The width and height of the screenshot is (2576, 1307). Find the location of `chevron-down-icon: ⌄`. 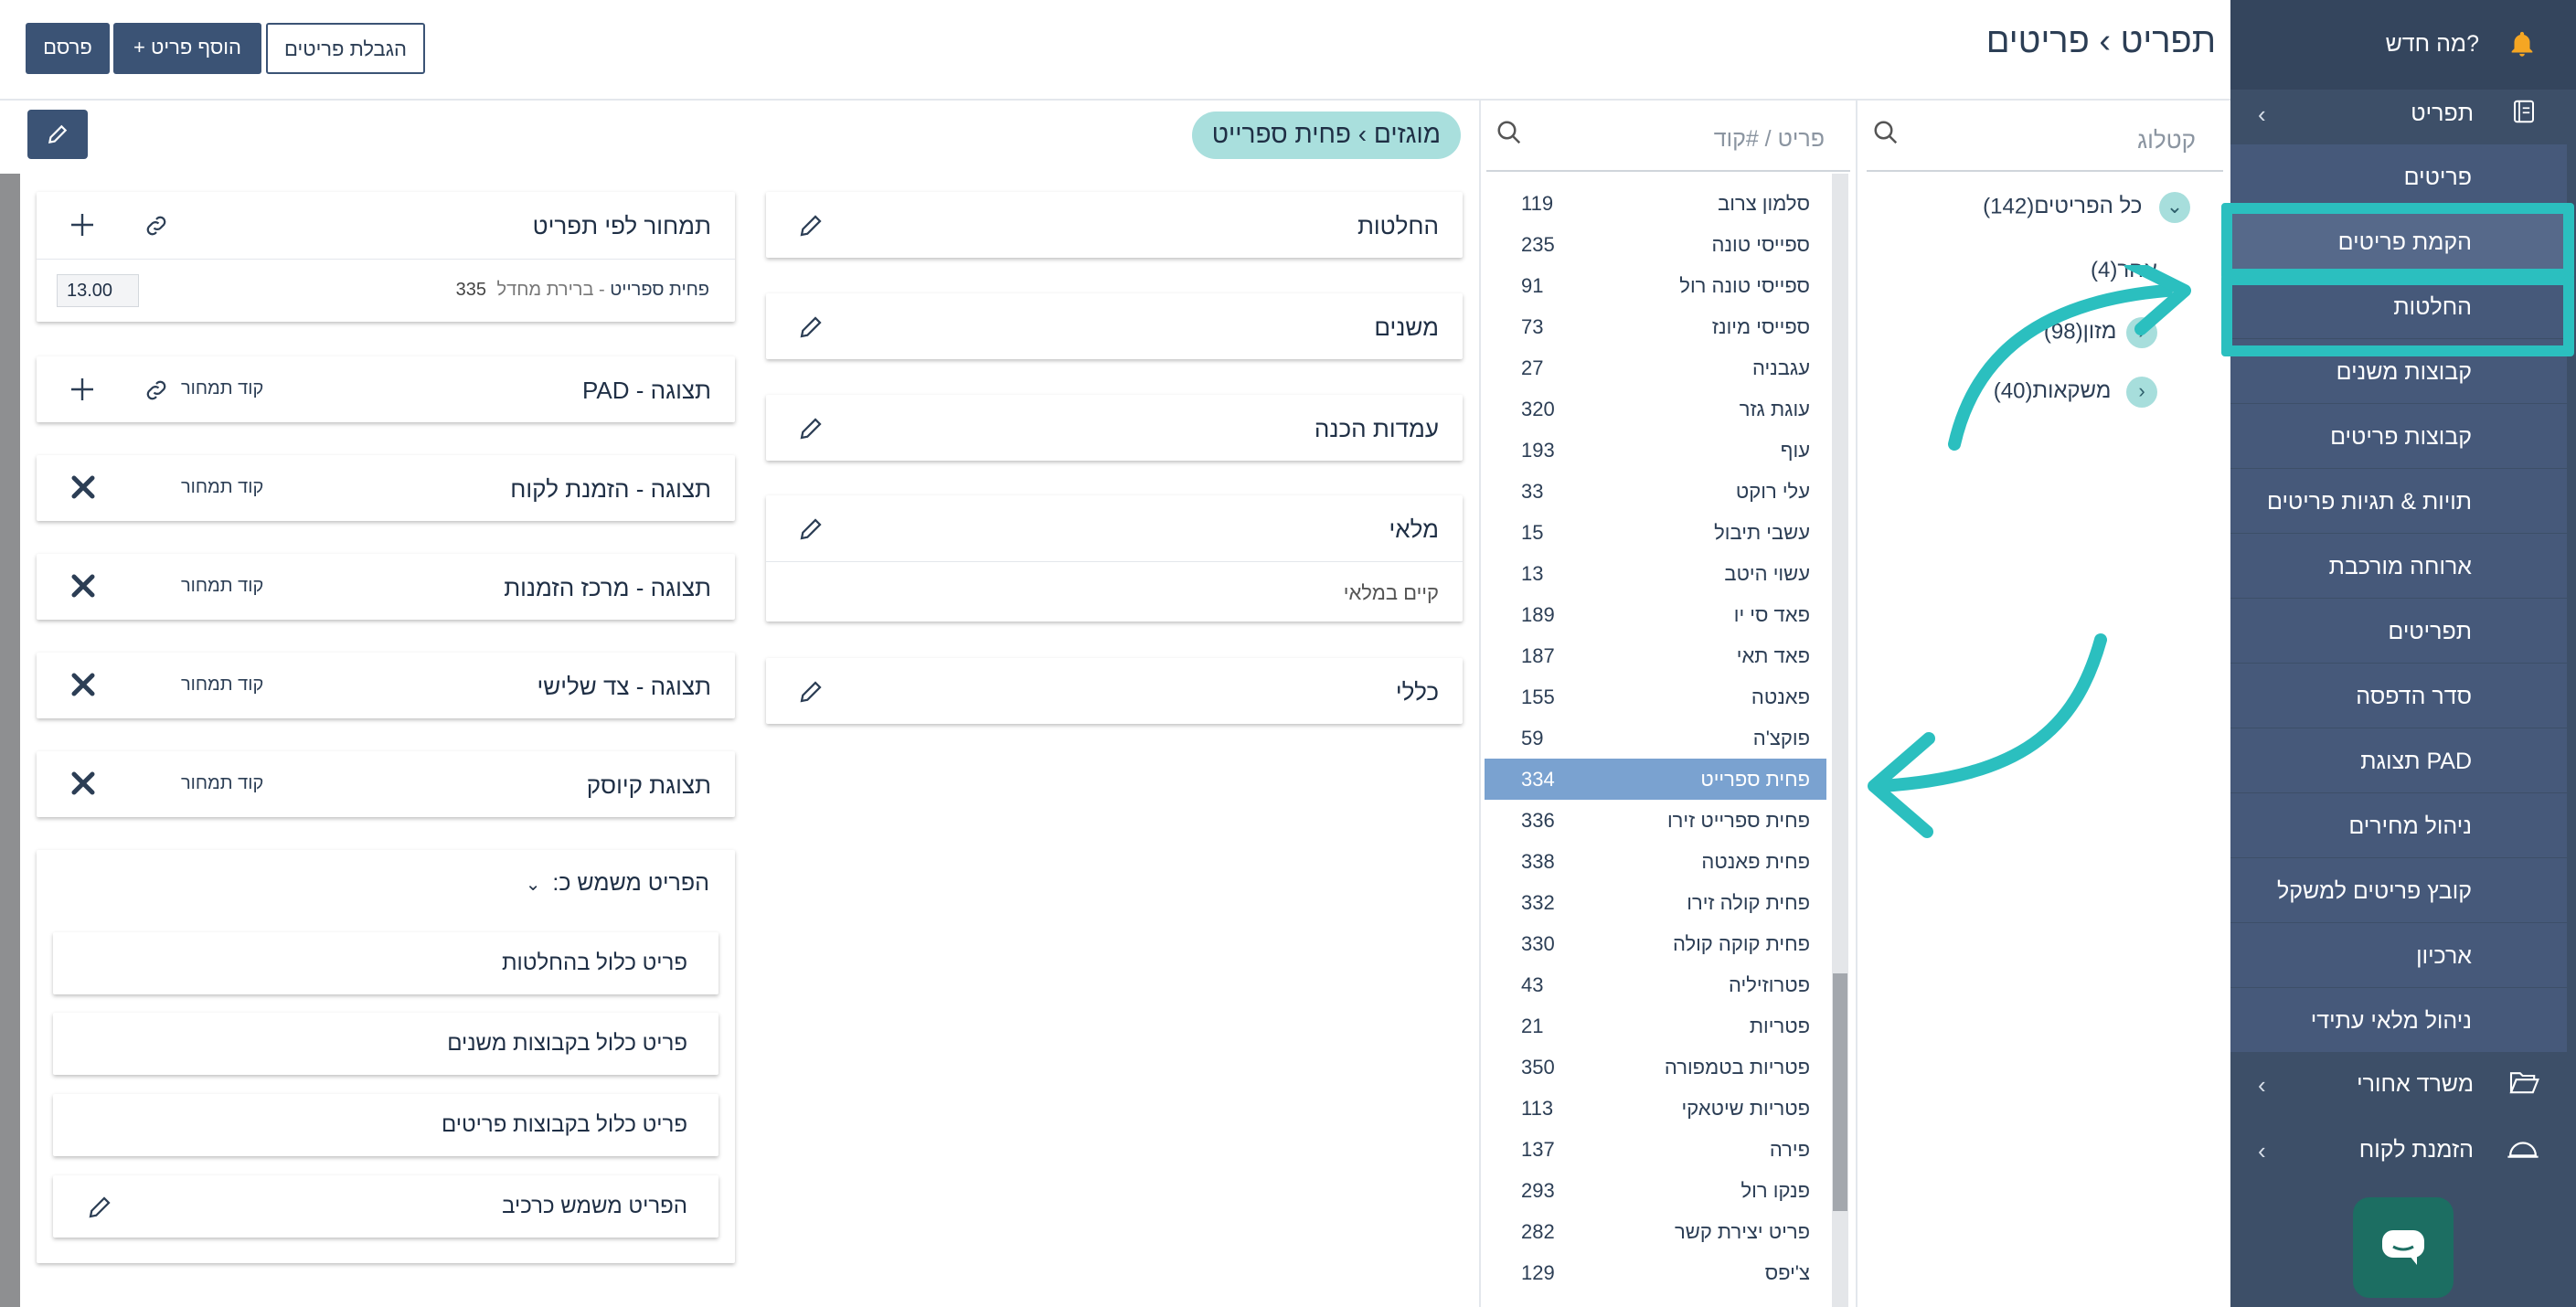

chevron-down-icon: ⌄ is located at coordinates (2174, 207).